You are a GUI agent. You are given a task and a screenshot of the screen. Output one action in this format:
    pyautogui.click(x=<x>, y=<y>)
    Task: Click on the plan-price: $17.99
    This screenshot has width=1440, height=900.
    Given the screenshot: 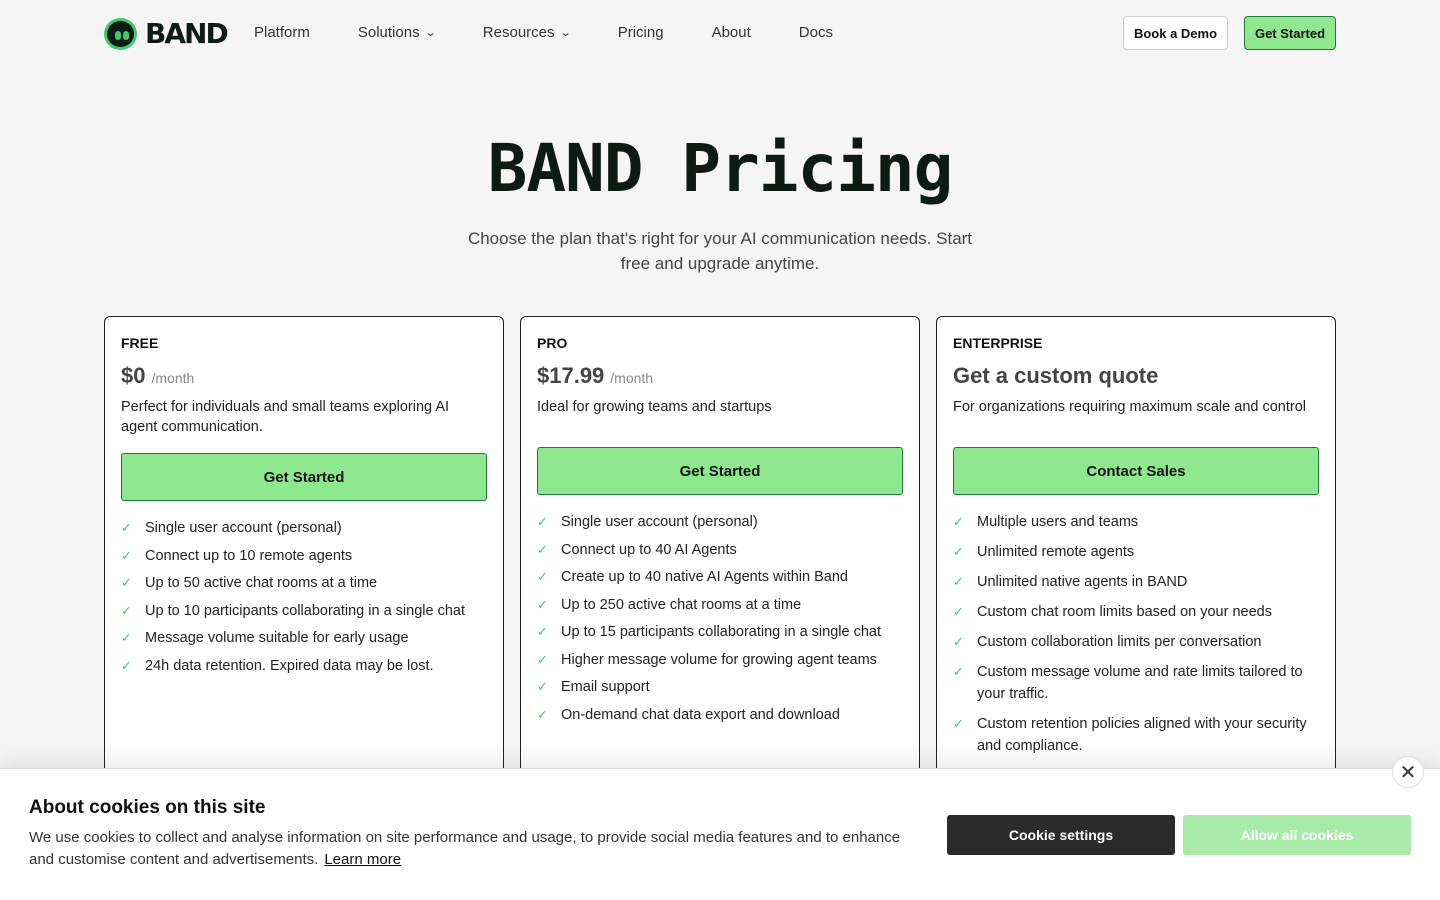 What is the action you would take?
    pyautogui.click(x=571, y=375)
    